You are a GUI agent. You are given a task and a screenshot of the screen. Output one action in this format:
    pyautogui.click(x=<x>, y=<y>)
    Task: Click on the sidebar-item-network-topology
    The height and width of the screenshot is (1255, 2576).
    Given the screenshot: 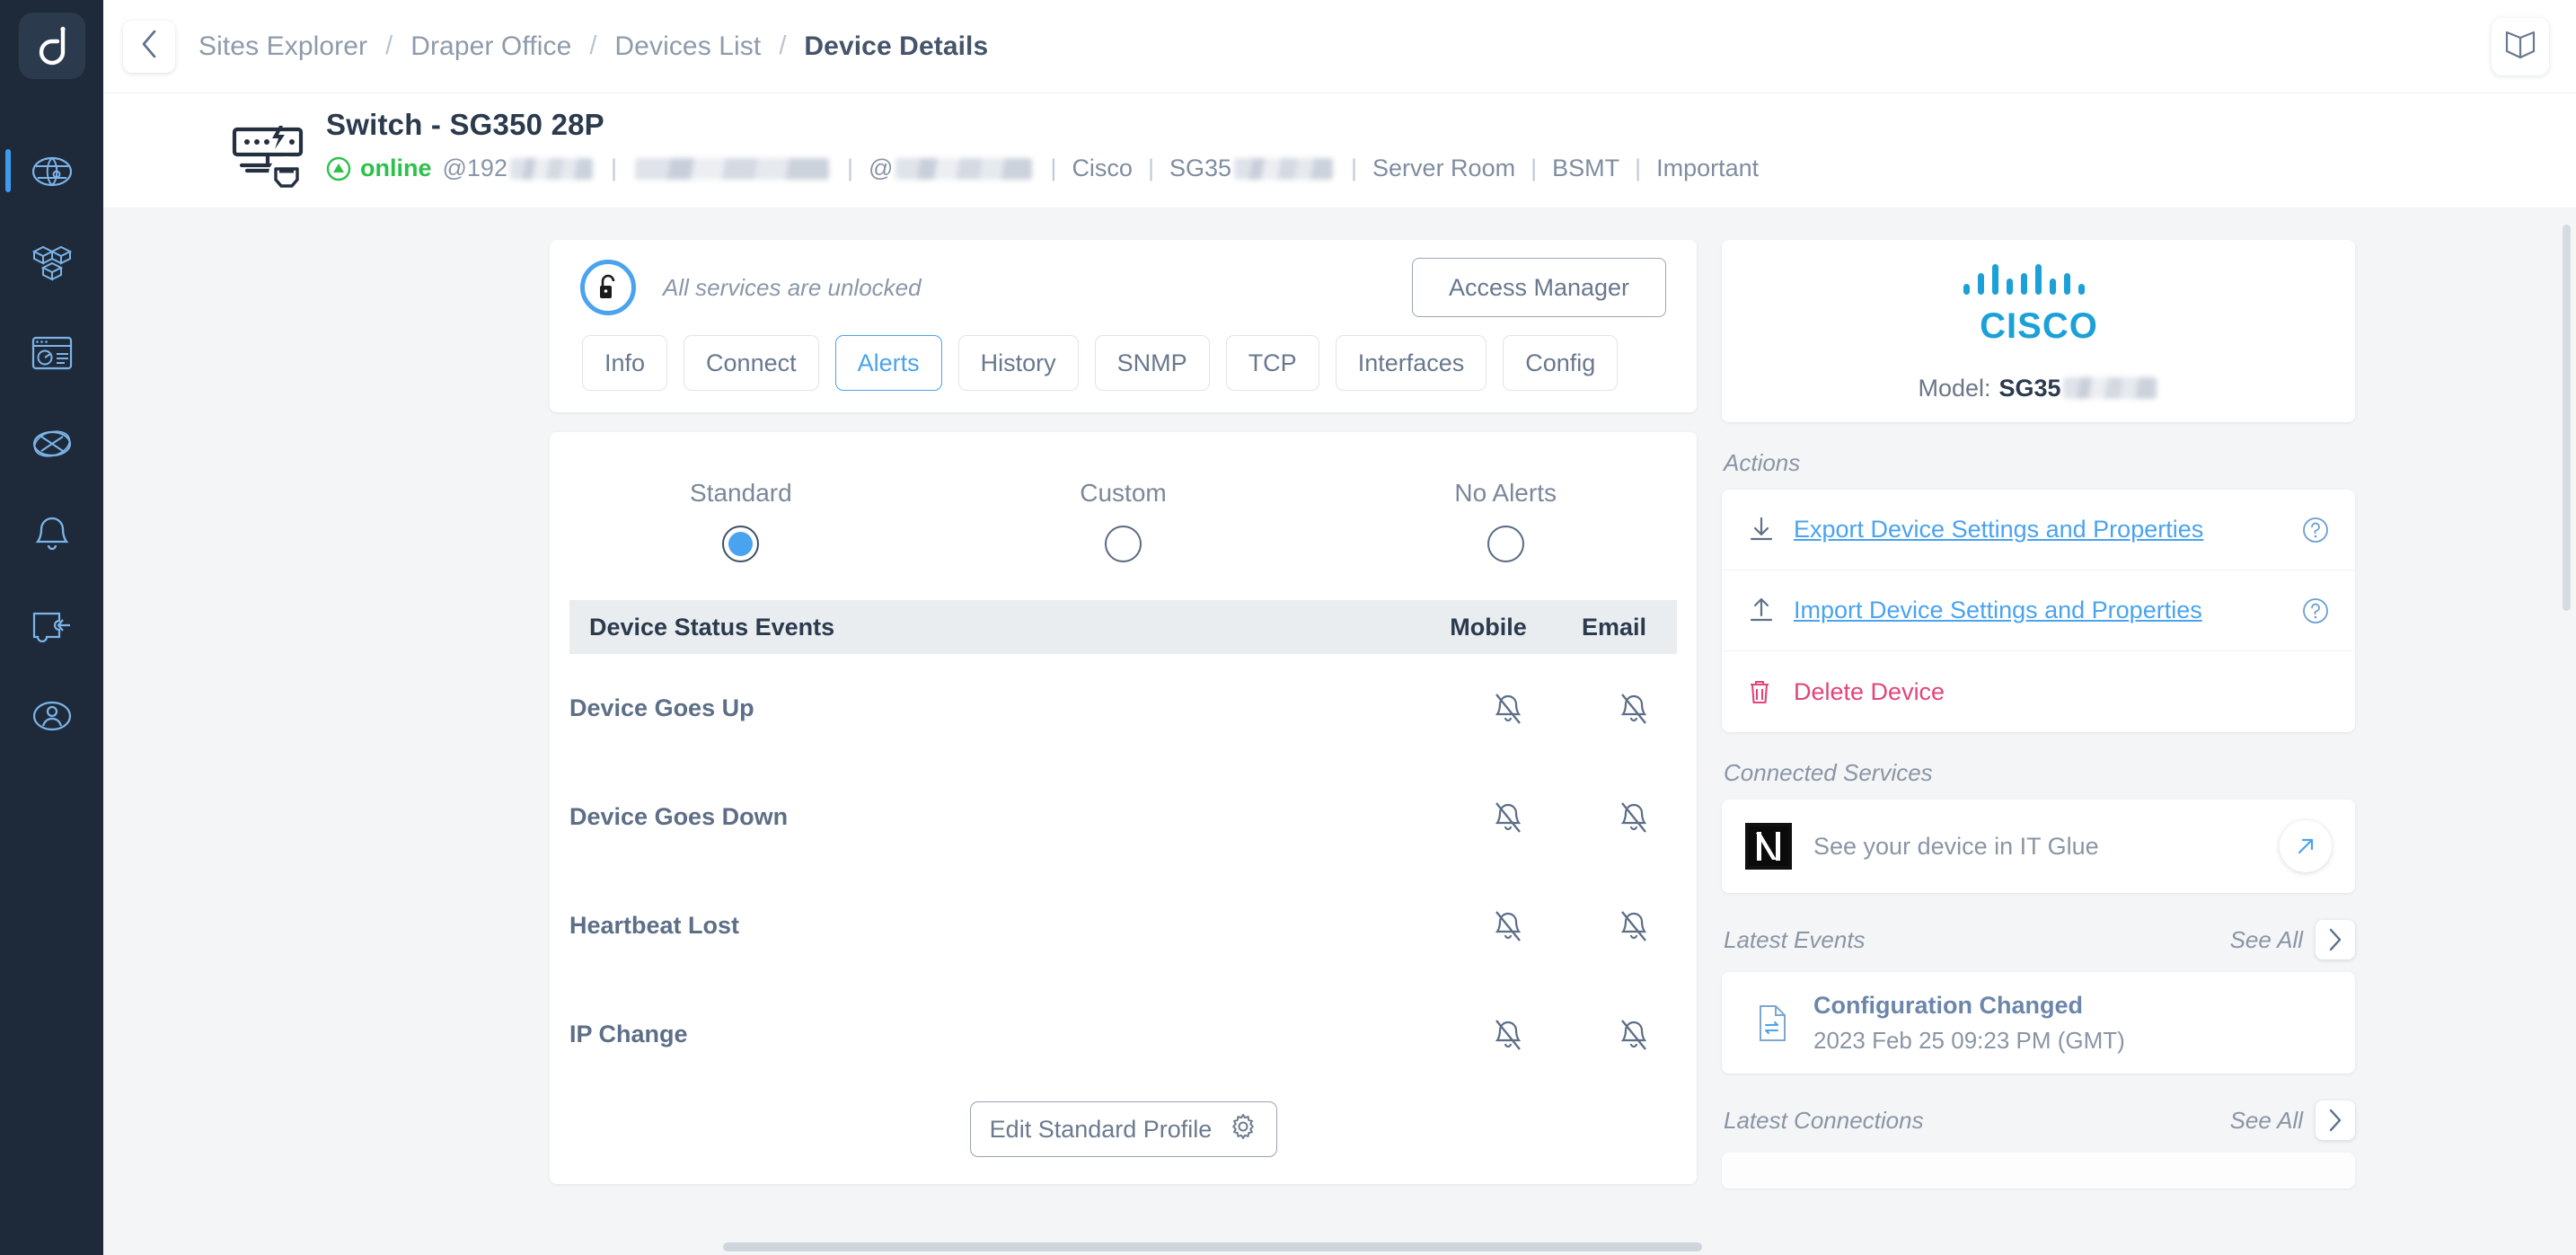 What is the action you would take?
    pyautogui.click(x=51, y=443)
    